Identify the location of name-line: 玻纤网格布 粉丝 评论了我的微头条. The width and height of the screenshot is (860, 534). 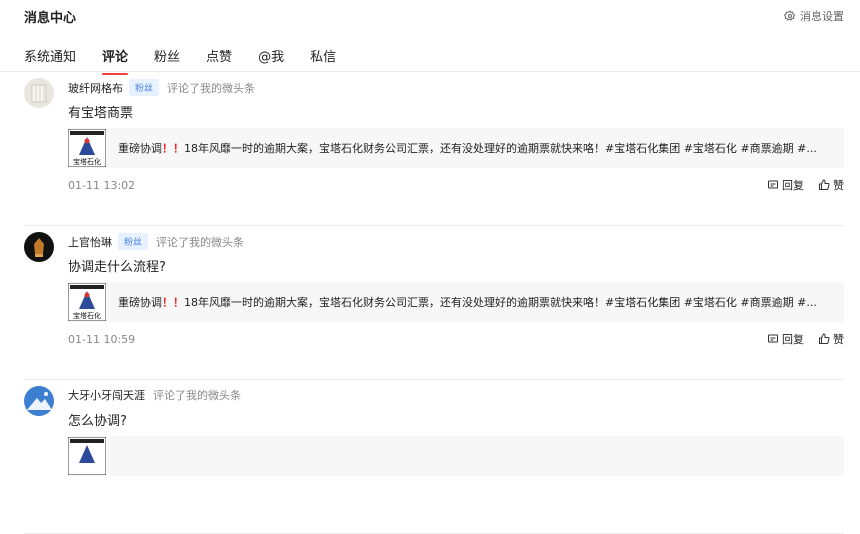
(161, 87).